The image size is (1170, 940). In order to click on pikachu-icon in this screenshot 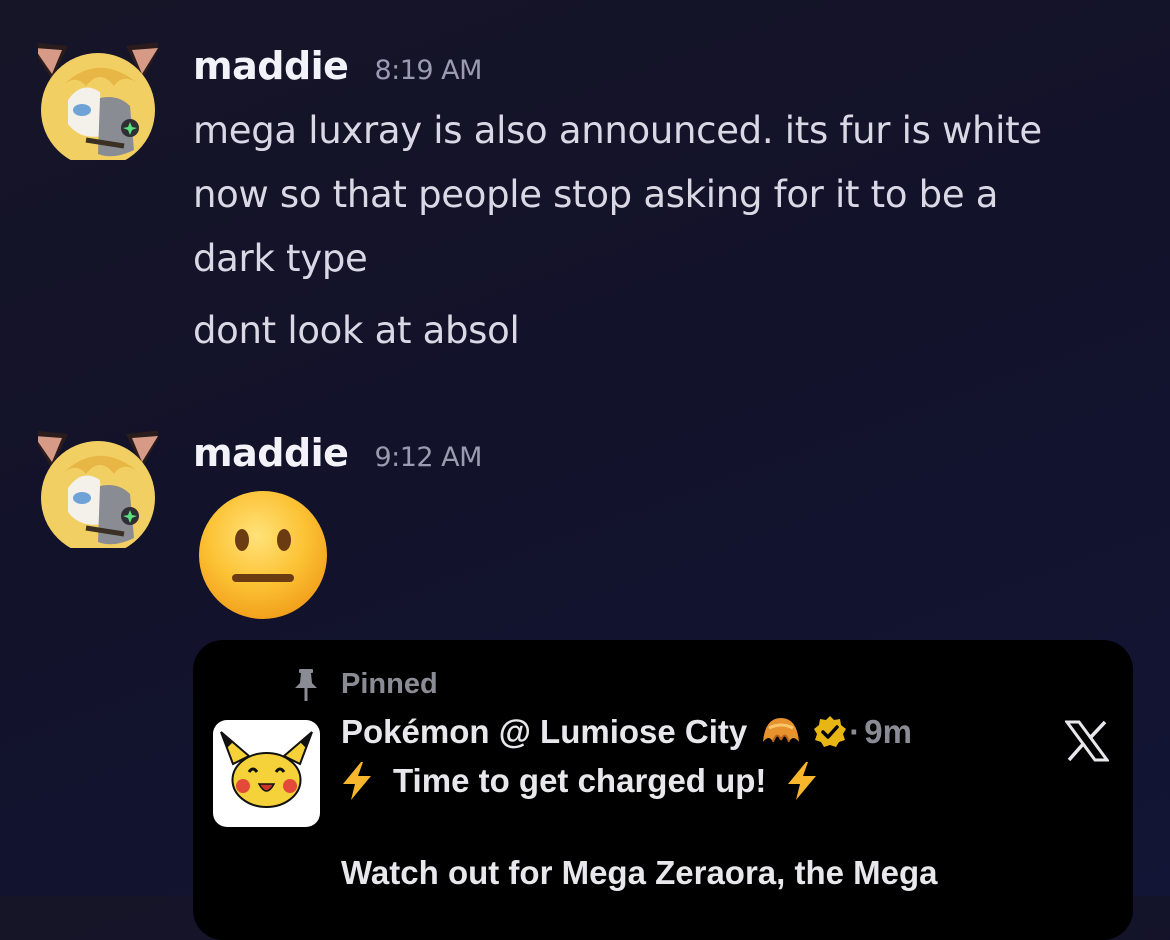, I will do `click(266, 769)`.